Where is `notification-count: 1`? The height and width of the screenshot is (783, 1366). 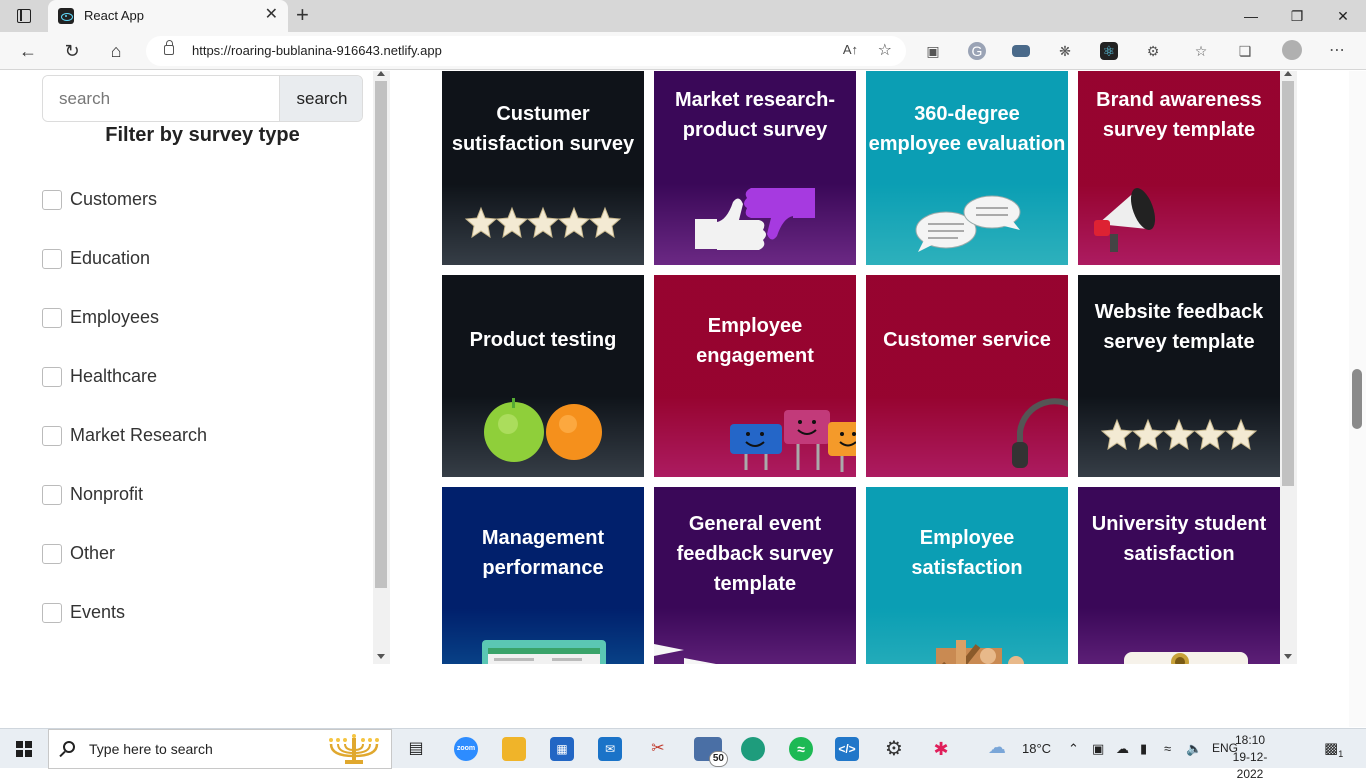
notification-count: 1 is located at coordinates (1341, 754).